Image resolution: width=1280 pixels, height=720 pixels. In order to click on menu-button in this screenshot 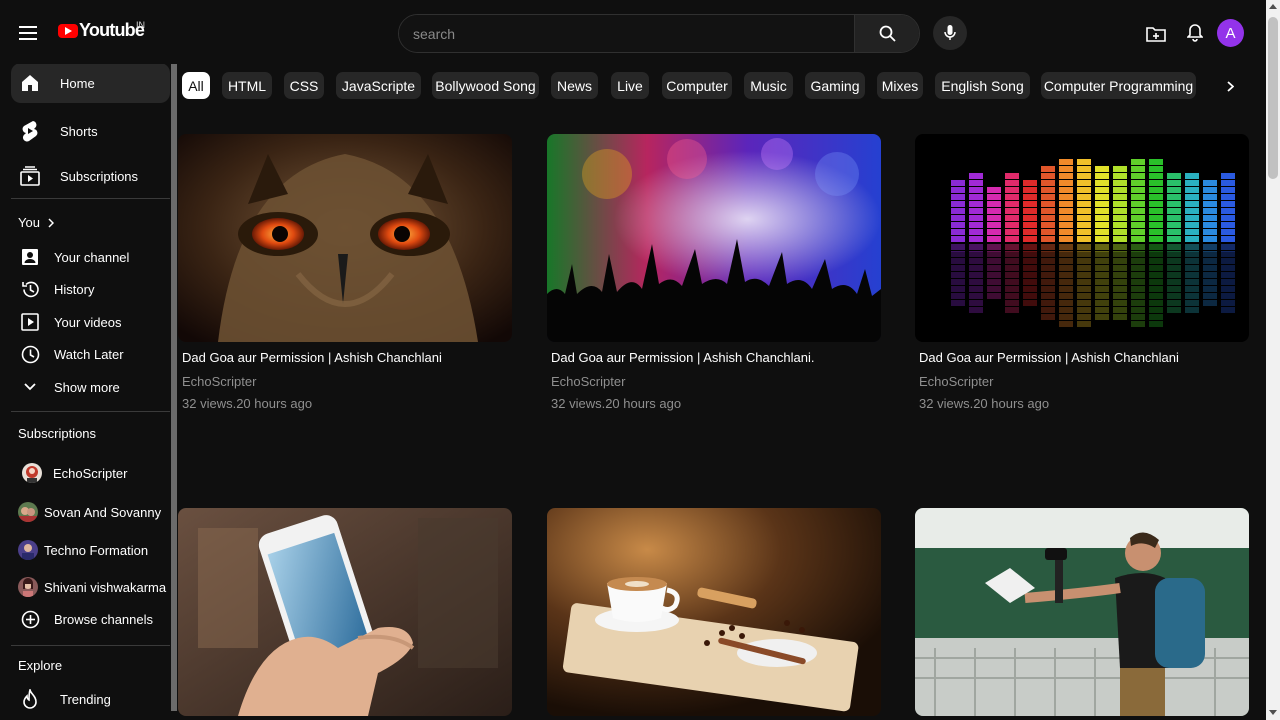, I will do `click(28, 33)`.